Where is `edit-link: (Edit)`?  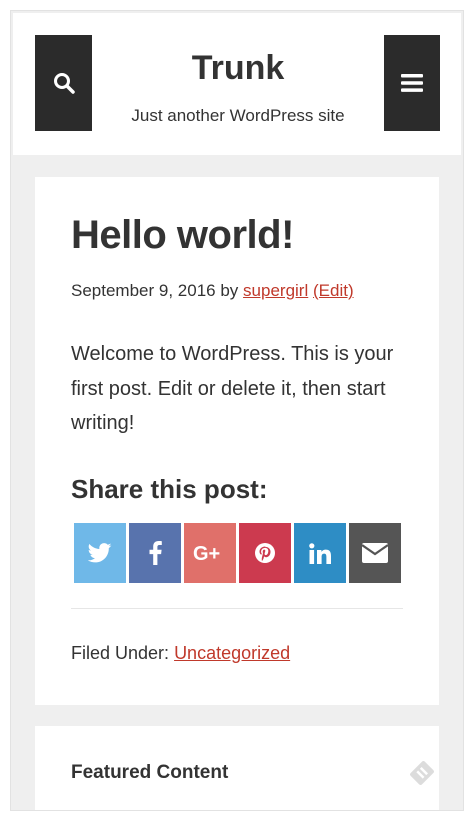 edit-link: (Edit) is located at coordinates (333, 290).